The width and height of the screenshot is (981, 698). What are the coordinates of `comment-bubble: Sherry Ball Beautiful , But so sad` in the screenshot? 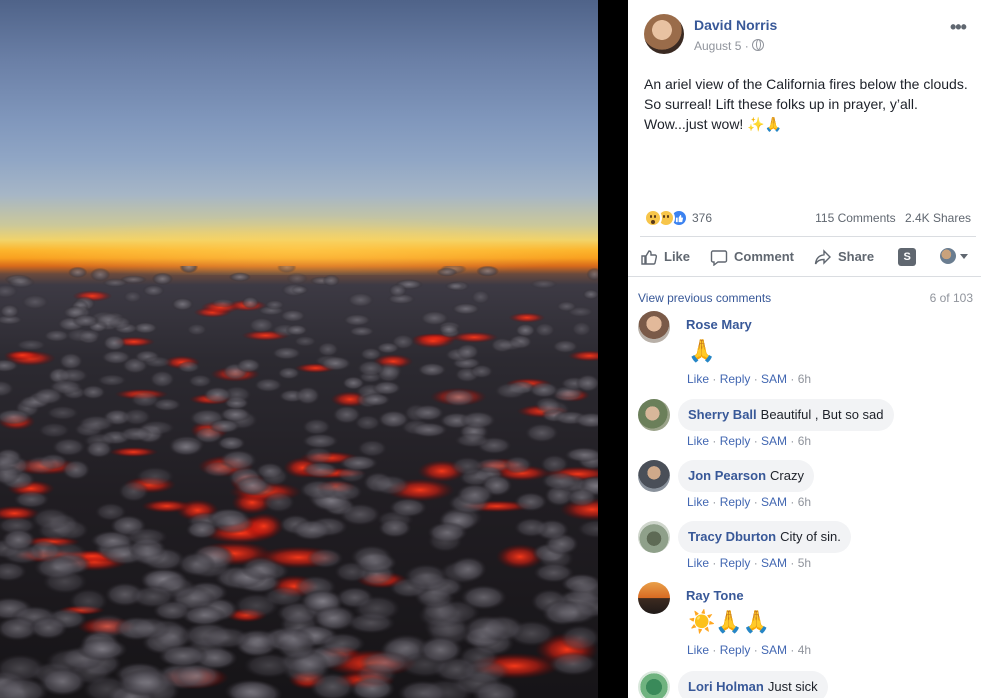 It's located at (786, 415).